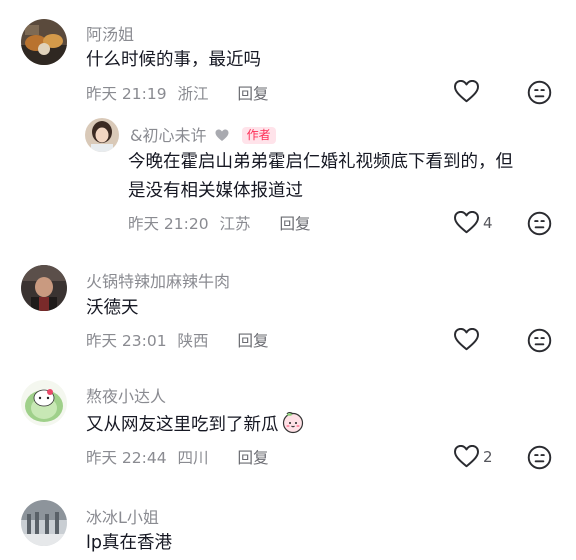 The image size is (576, 560). I want to click on comment-meta: 昨天 23:01 陕西 回复, so click(180, 340).